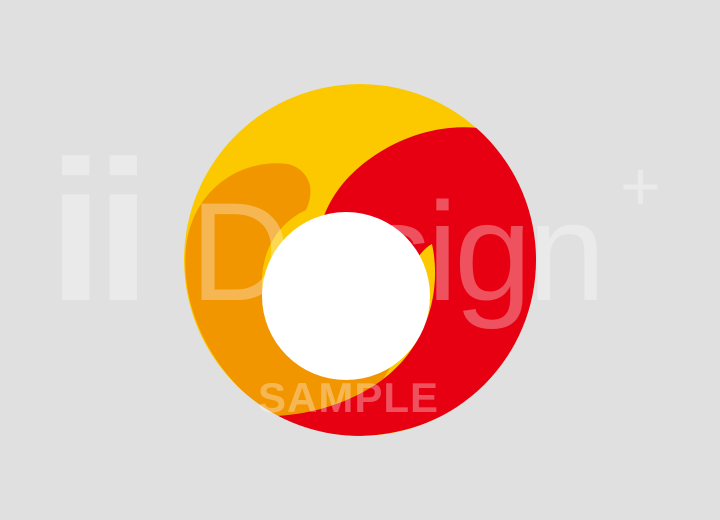 This screenshot has width=720, height=520. Describe the element at coordinates (346, 296) in the screenshot. I see `center-hole` at that location.